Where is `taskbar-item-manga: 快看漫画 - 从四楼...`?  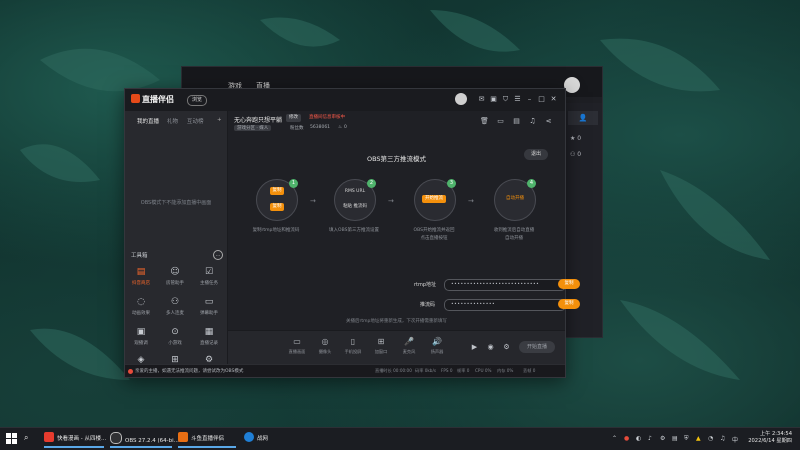
taskbar-item-manga: 快看漫画 - 从四楼... is located at coordinates (75, 440).